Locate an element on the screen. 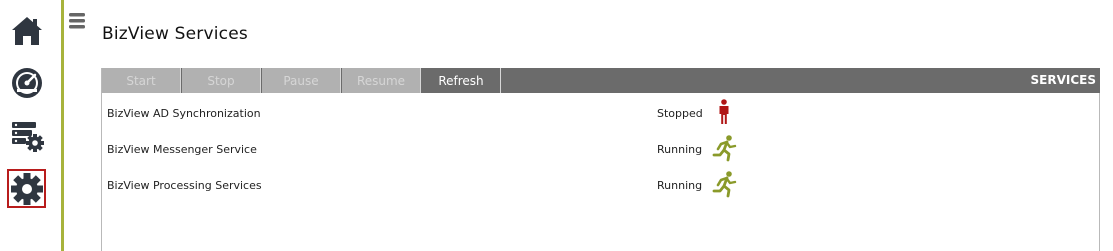 Image resolution: width=1113 pixels, height=251 pixels. nav-server-settings-button is located at coordinates (26, 135).